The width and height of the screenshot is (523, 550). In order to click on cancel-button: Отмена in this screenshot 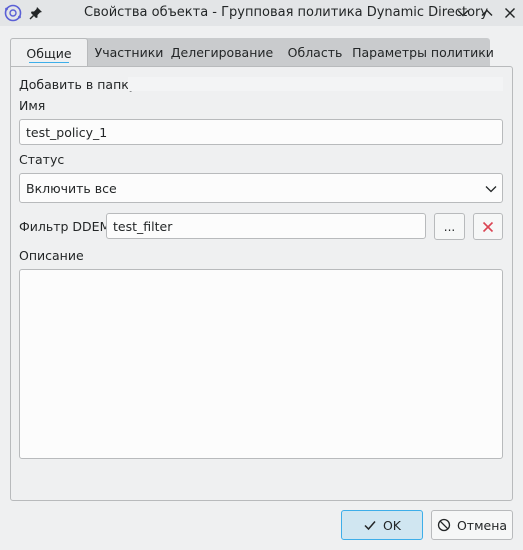, I will do `click(472, 525)`.